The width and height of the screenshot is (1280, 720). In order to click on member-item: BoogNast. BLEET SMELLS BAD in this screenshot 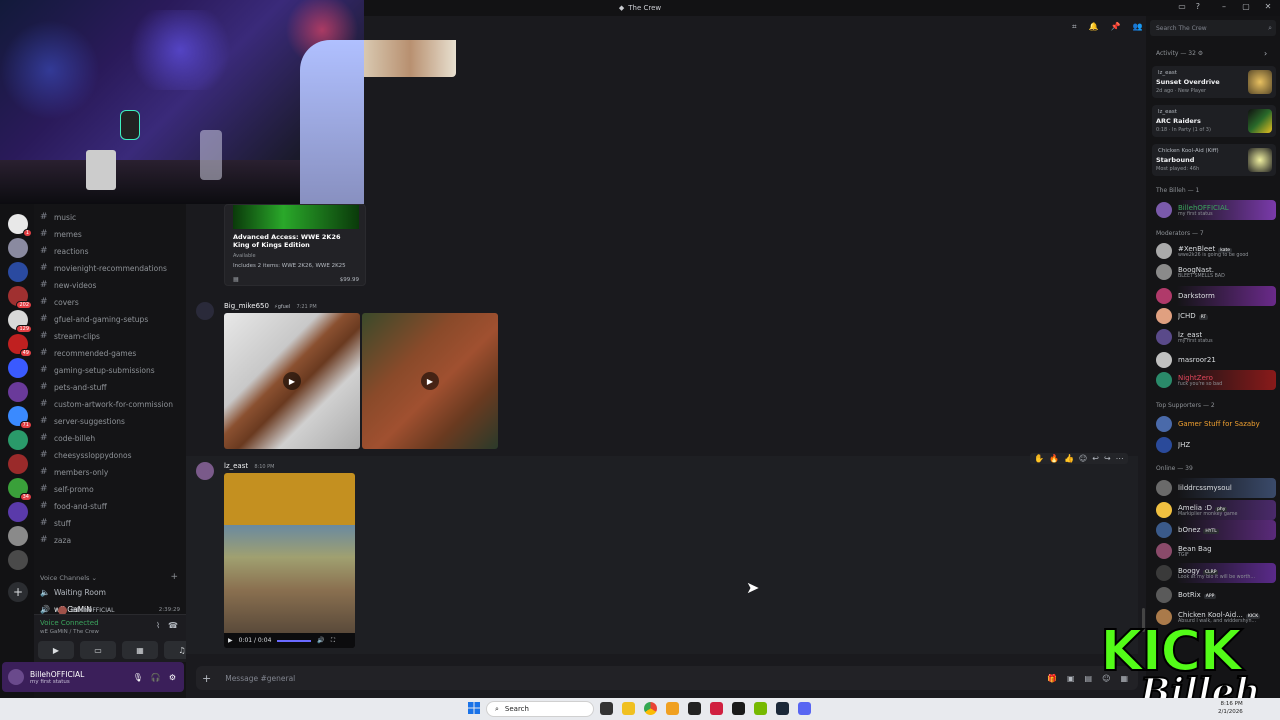, I will do `click(1214, 272)`.